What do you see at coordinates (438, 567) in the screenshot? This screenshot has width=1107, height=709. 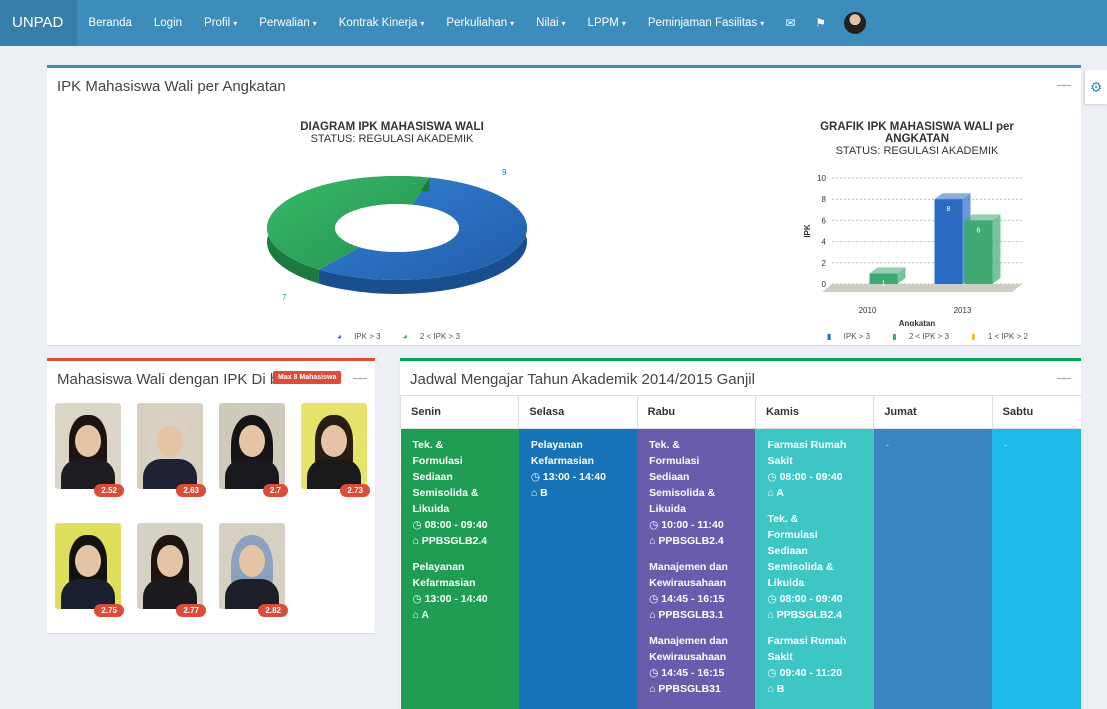 I see `course-name-line: Pelayanan` at bounding box center [438, 567].